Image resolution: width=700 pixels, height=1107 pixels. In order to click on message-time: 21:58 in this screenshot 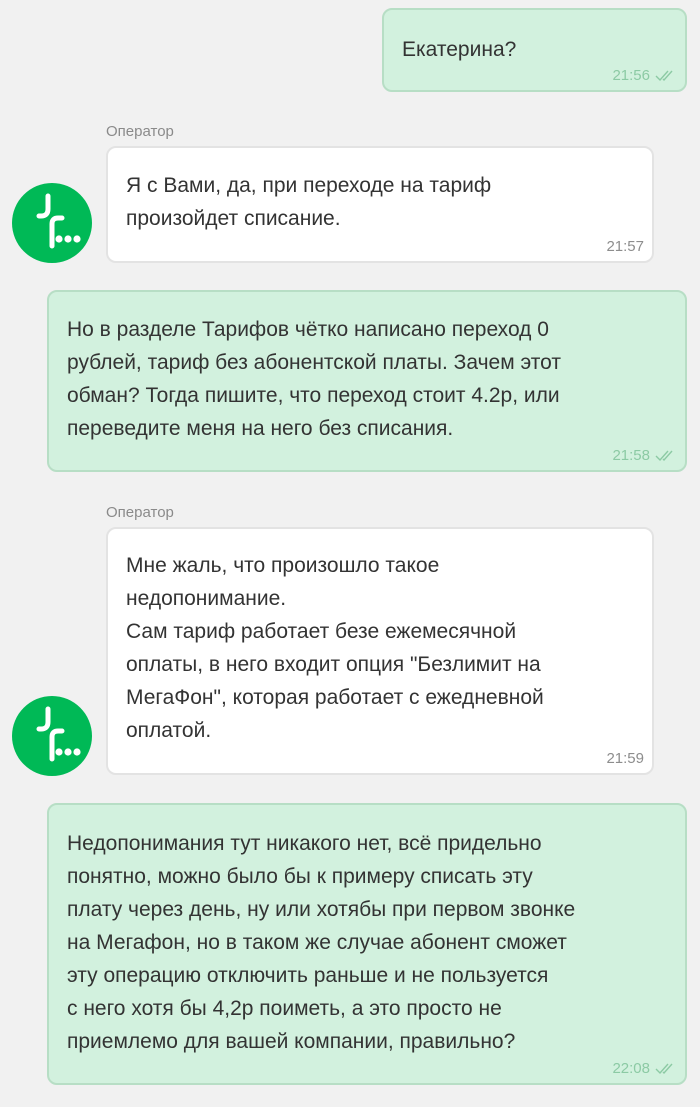, I will do `click(631, 455)`.